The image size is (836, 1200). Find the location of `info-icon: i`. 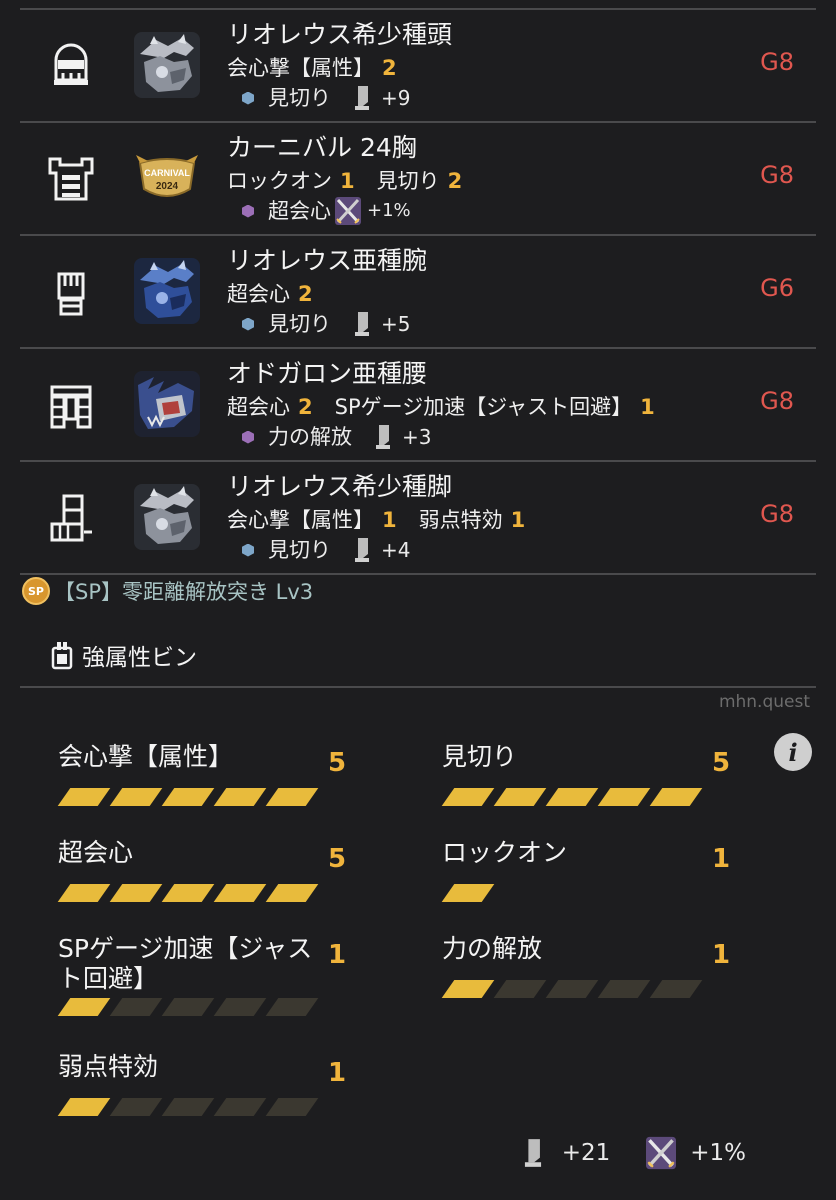

info-icon: i is located at coordinates (793, 752).